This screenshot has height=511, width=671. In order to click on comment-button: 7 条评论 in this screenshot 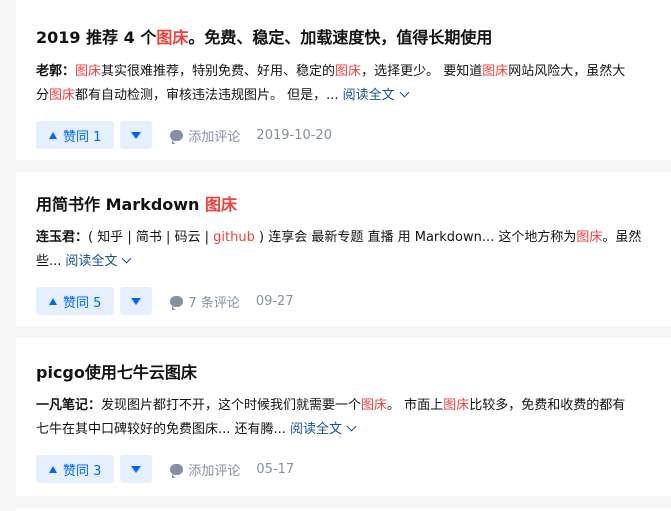, I will do `click(205, 301)`.